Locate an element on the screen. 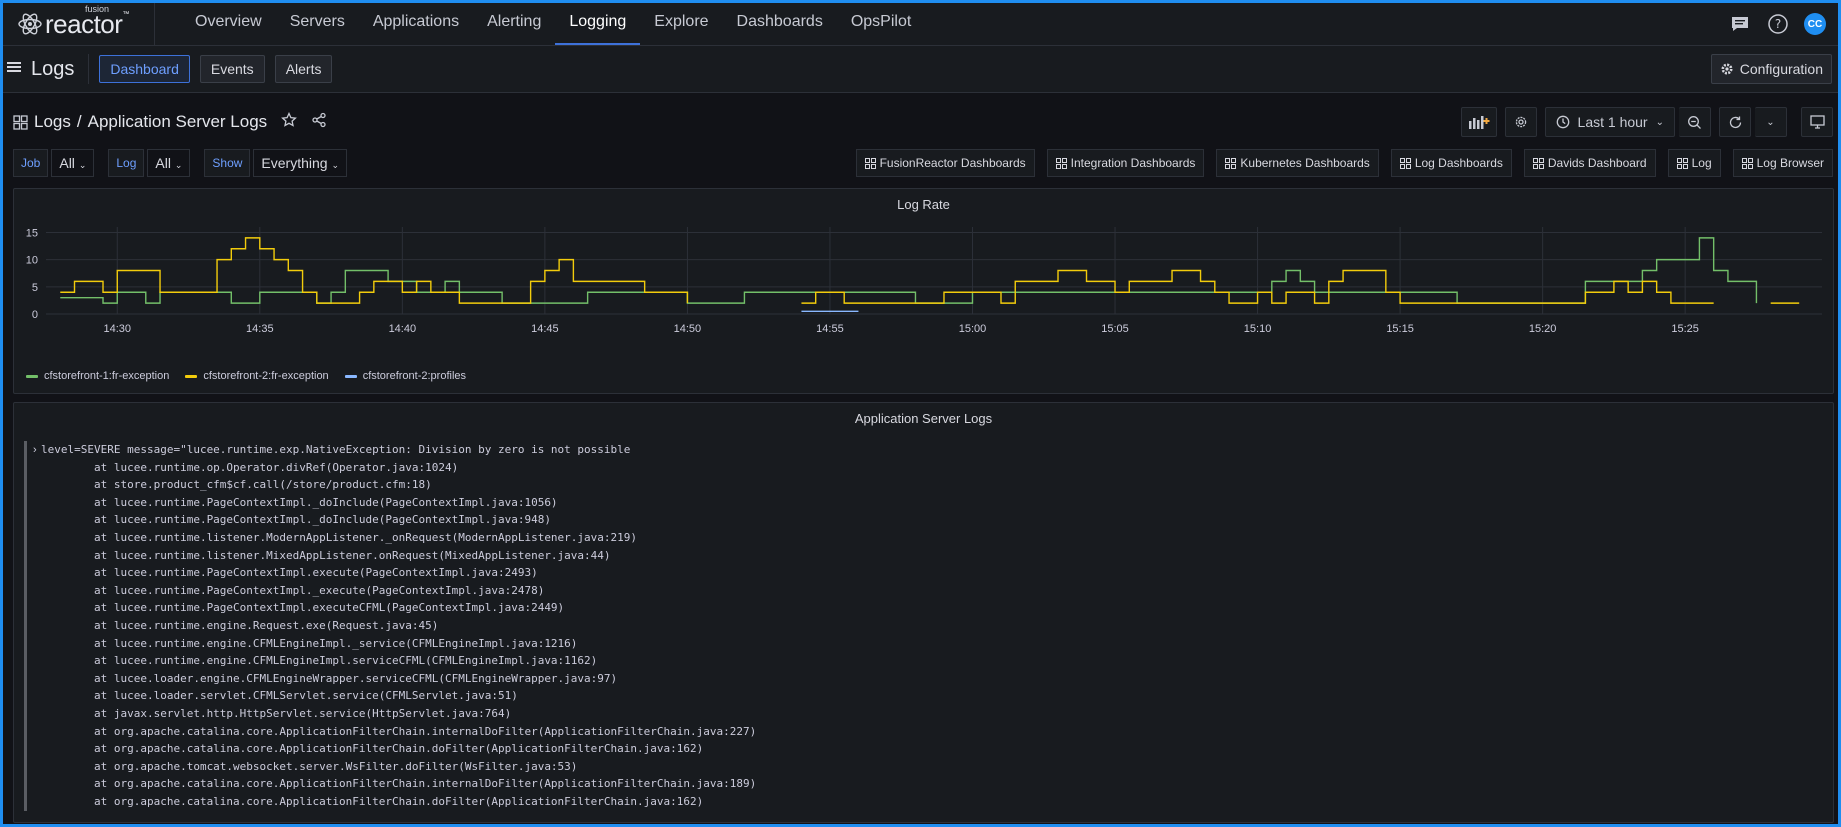 This screenshot has width=1841, height=827. link-davids-dashboard: Davids Dashboard is located at coordinates (1589, 163).